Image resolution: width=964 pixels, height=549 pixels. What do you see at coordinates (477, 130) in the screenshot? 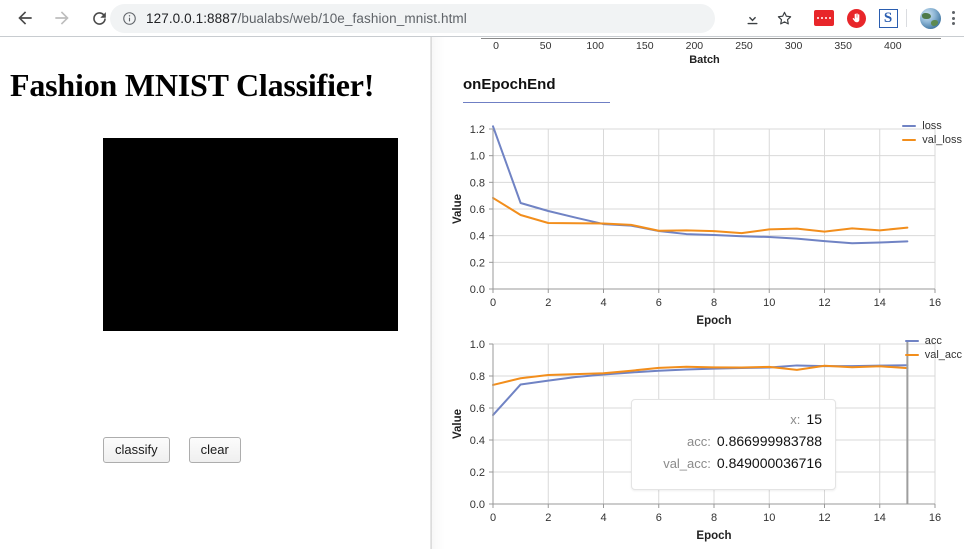
I see `y-tick-label: 1.2` at bounding box center [477, 130].